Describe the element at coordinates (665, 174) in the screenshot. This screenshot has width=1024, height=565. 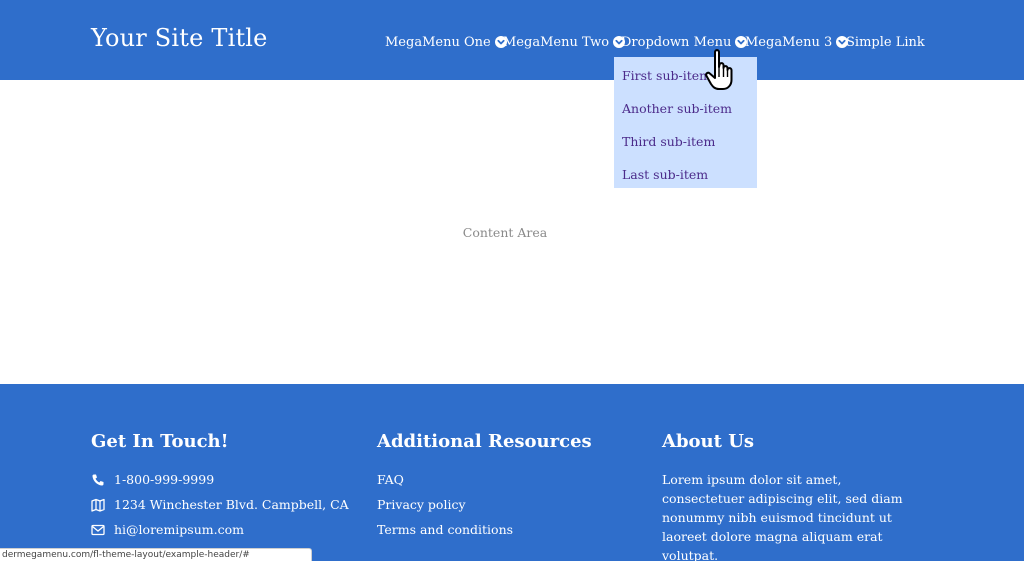
I see `dropdown-item-last: Last sub-item` at that location.